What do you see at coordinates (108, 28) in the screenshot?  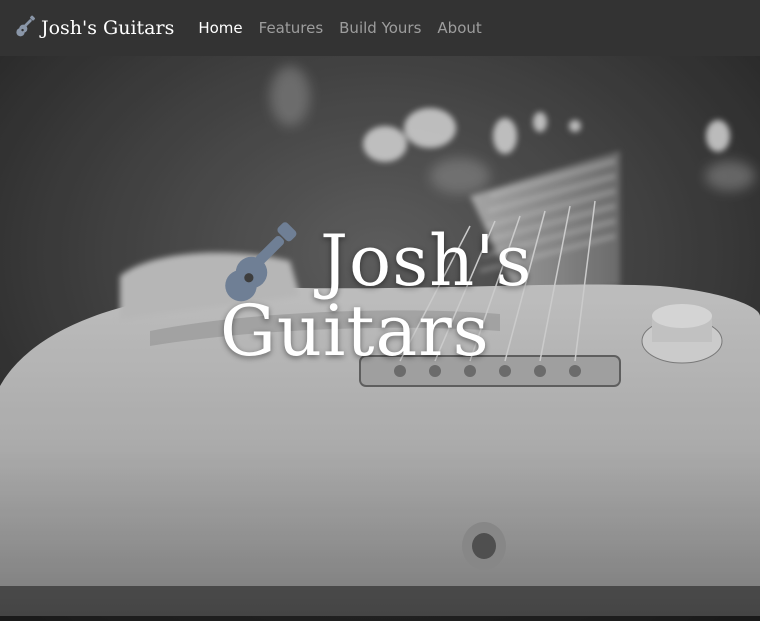 I see `brand-name: Josh's Guitars` at bounding box center [108, 28].